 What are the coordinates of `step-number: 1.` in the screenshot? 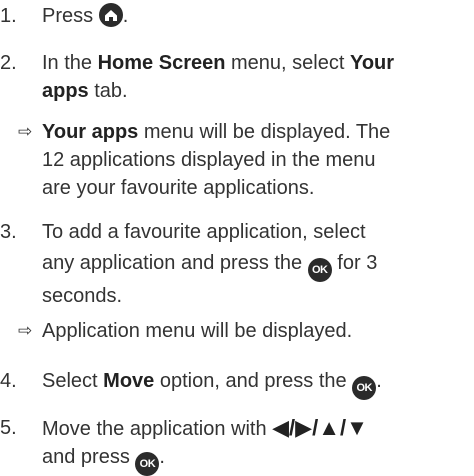 It's located at (8, 16).